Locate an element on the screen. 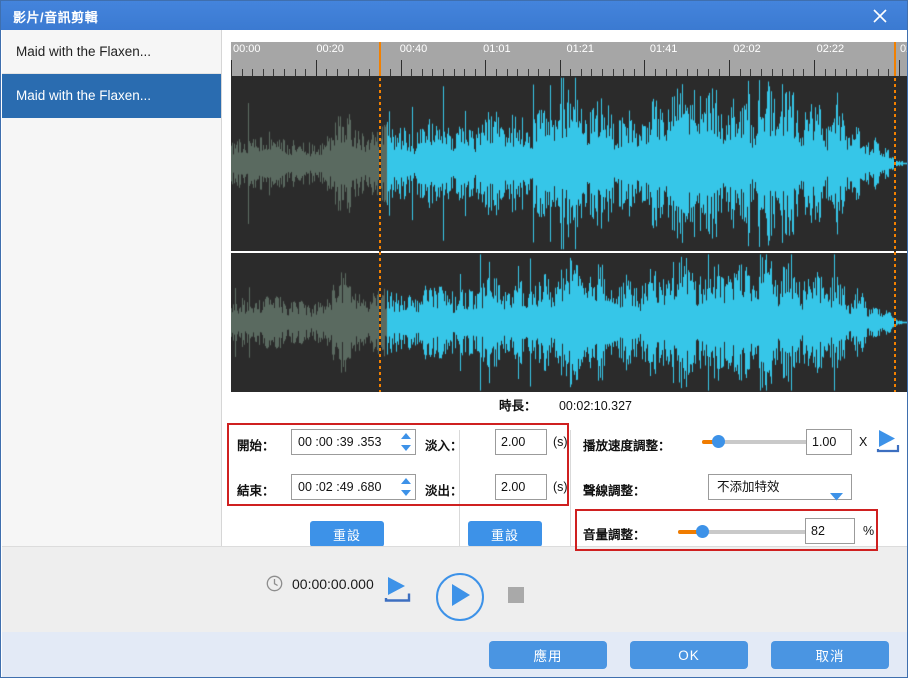 This screenshot has width=908, height=678. end-time-stepper is located at coordinates (406, 487).